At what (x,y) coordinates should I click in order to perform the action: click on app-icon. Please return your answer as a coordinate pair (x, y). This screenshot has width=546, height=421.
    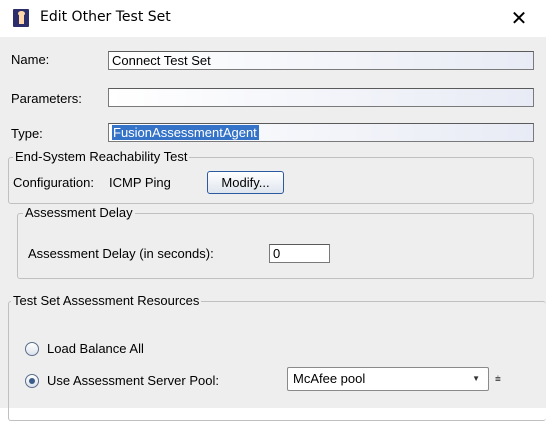
    Looking at the image, I should click on (21, 18).